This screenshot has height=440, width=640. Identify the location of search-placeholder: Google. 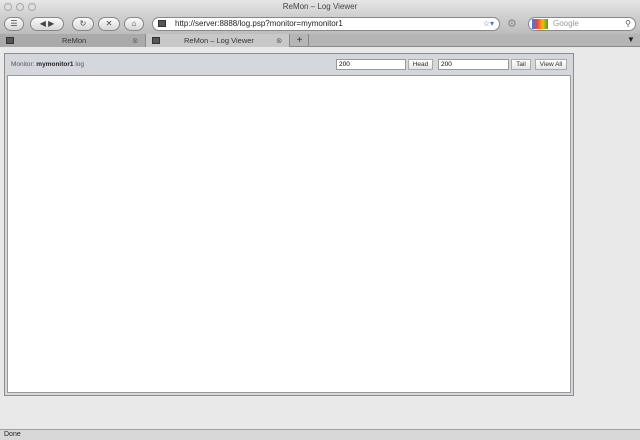
(566, 23).